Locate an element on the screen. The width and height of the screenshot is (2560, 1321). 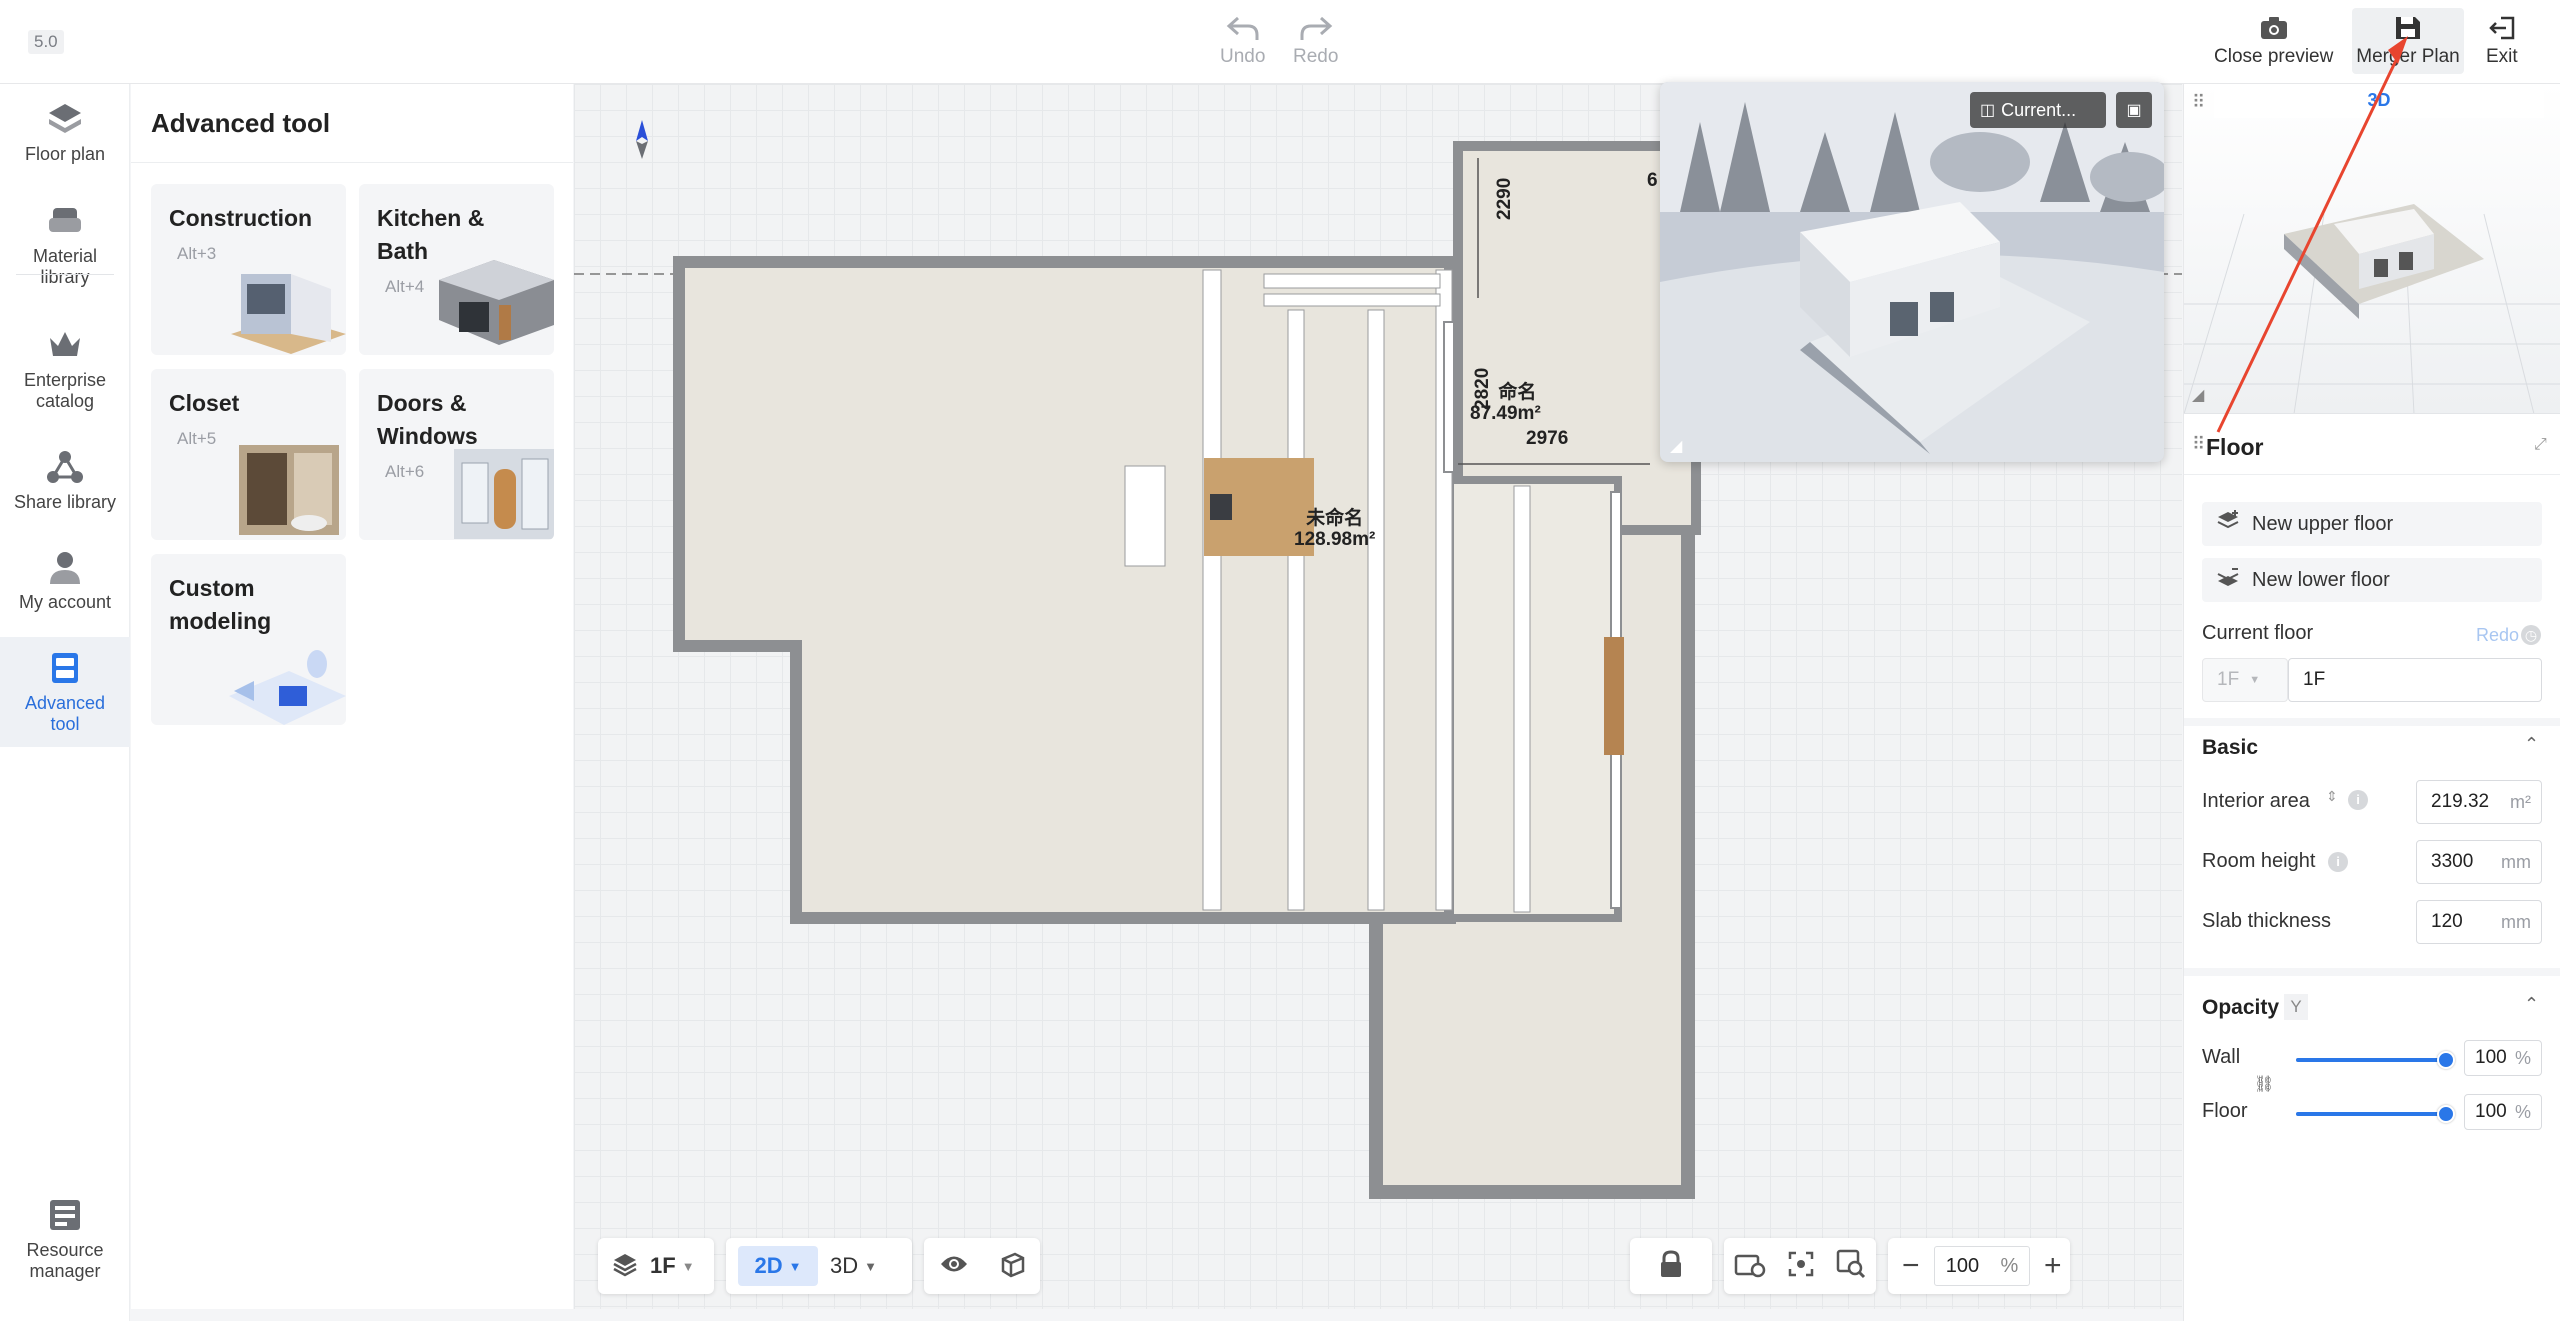
panel-divider is located at coordinates (352, 162).